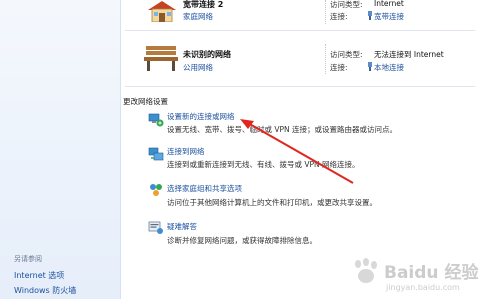  Describe the element at coordinates (389, 4) in the screenshot. I see `access-type-value: Internet` at that location.